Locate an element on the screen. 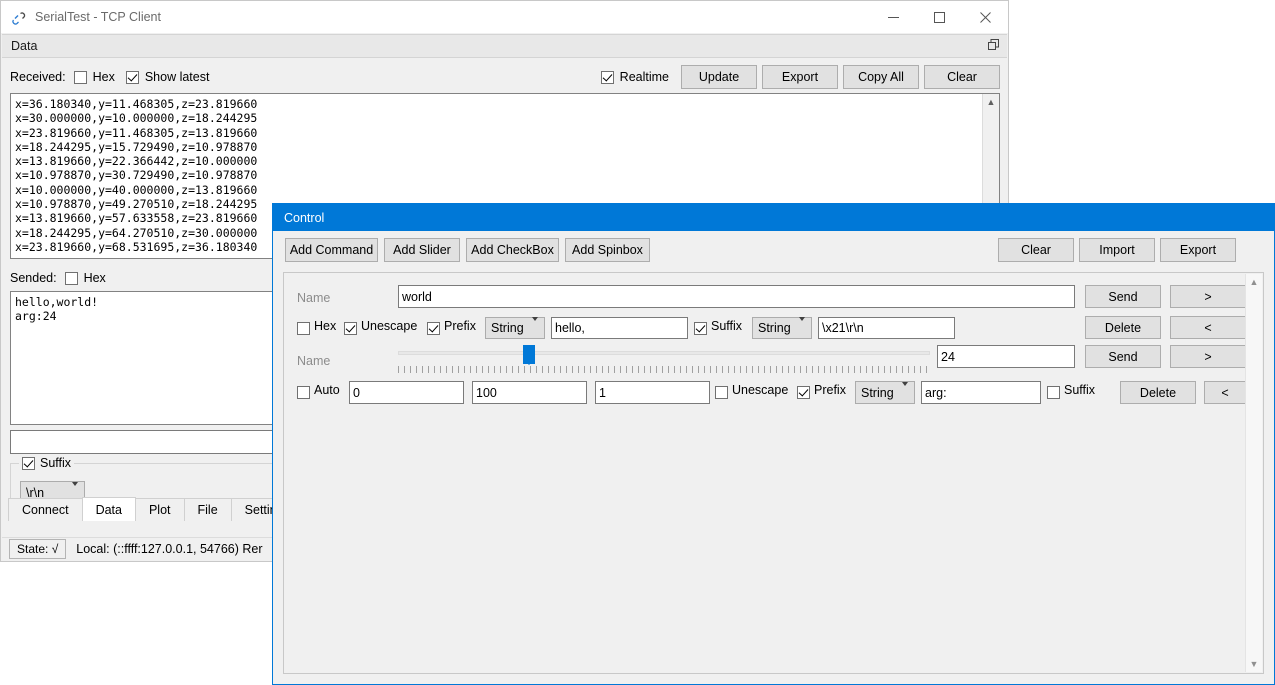 This screenshot has width=1275, height=685. slider-min-input: 0 is located at coordinates (406, 392).